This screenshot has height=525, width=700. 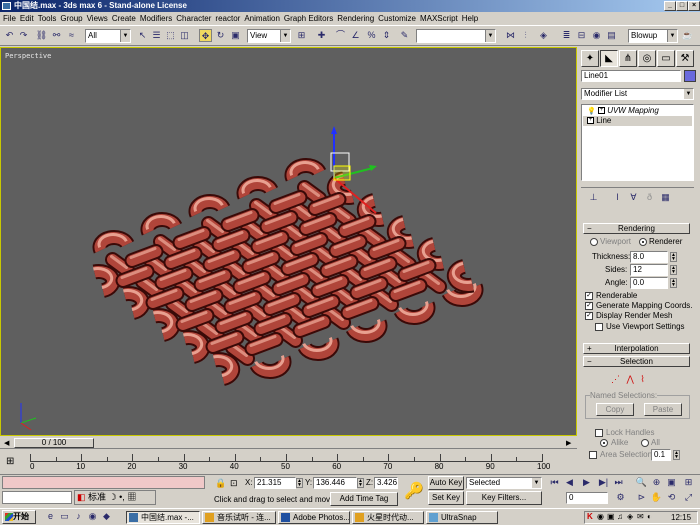 What do you see at coordinates (23, 35) in the screenshot?
I see `redo-icon: ↷` at bounding box center [23, 35].